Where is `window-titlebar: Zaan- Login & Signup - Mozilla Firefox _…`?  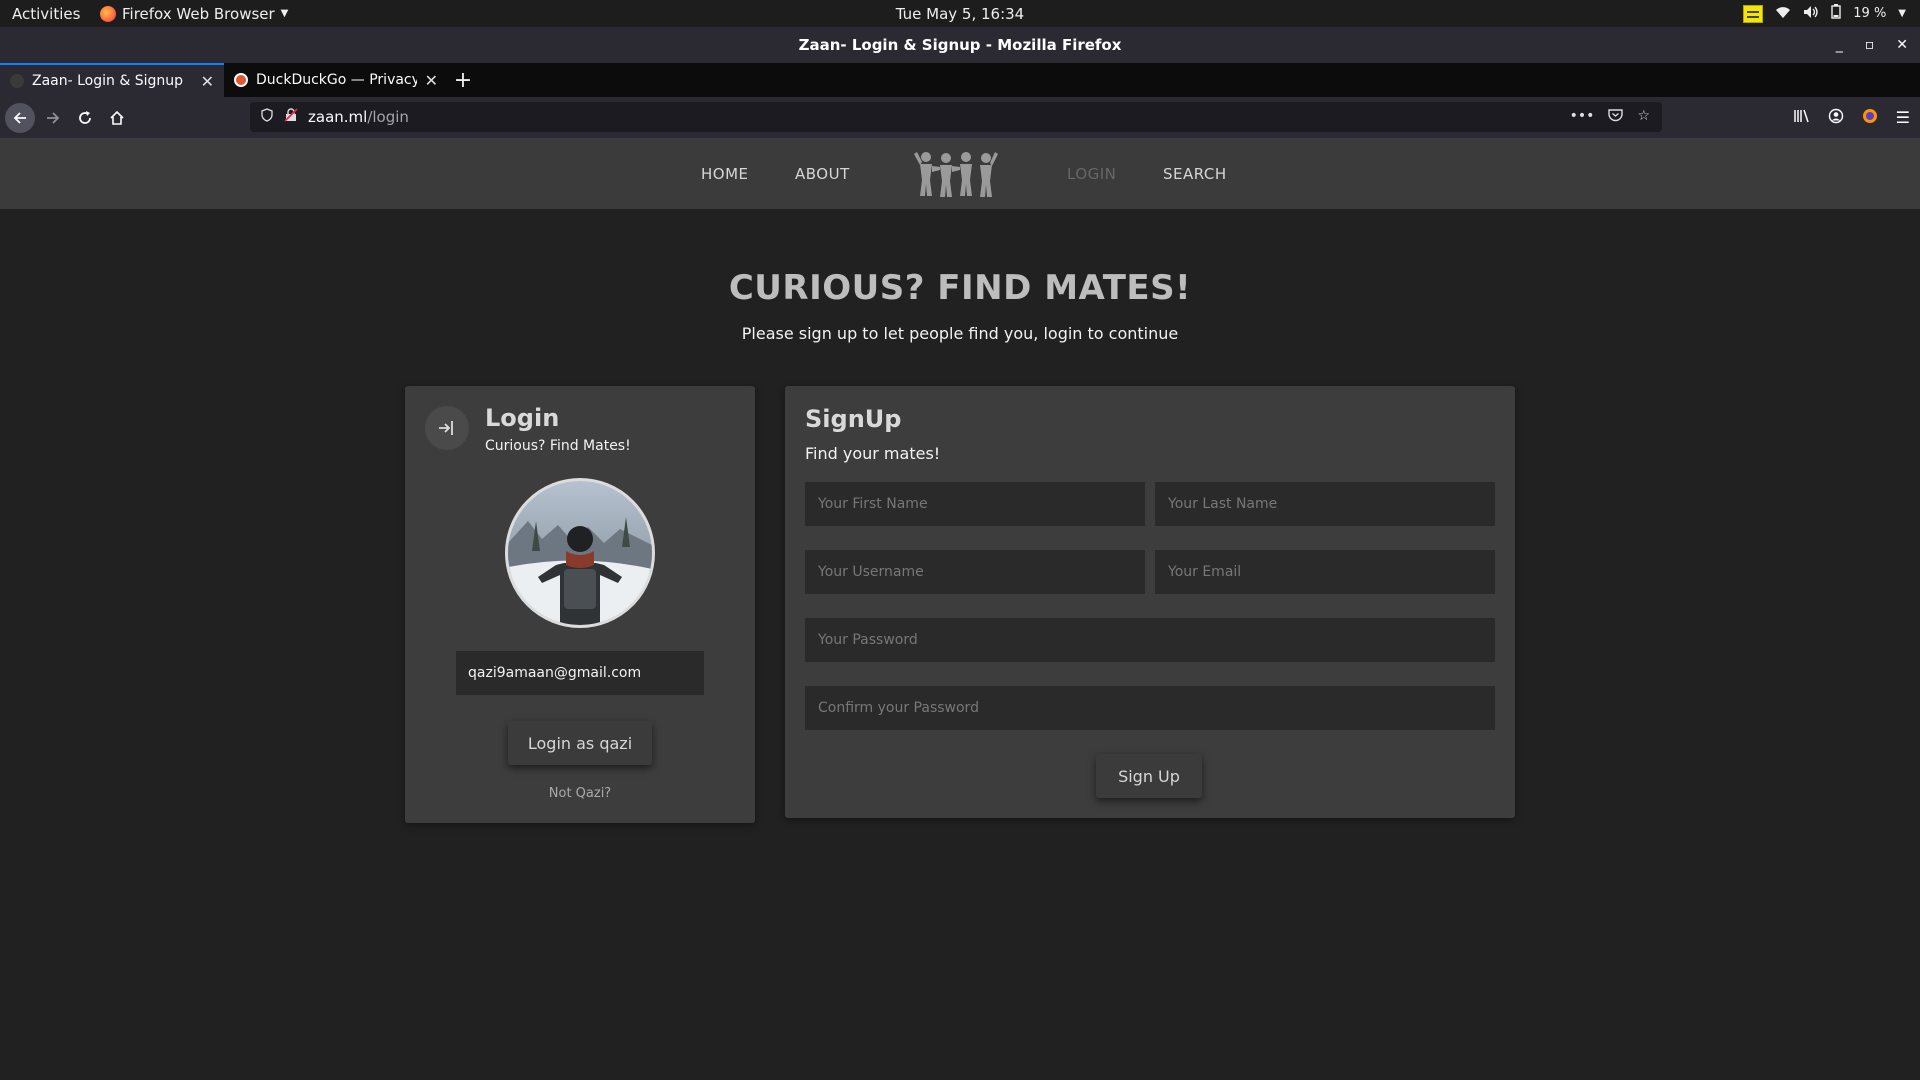 window-titlebar: Zaan- Login & Signup - Mozilla Firefox _… is located at coordinates (960, 45).